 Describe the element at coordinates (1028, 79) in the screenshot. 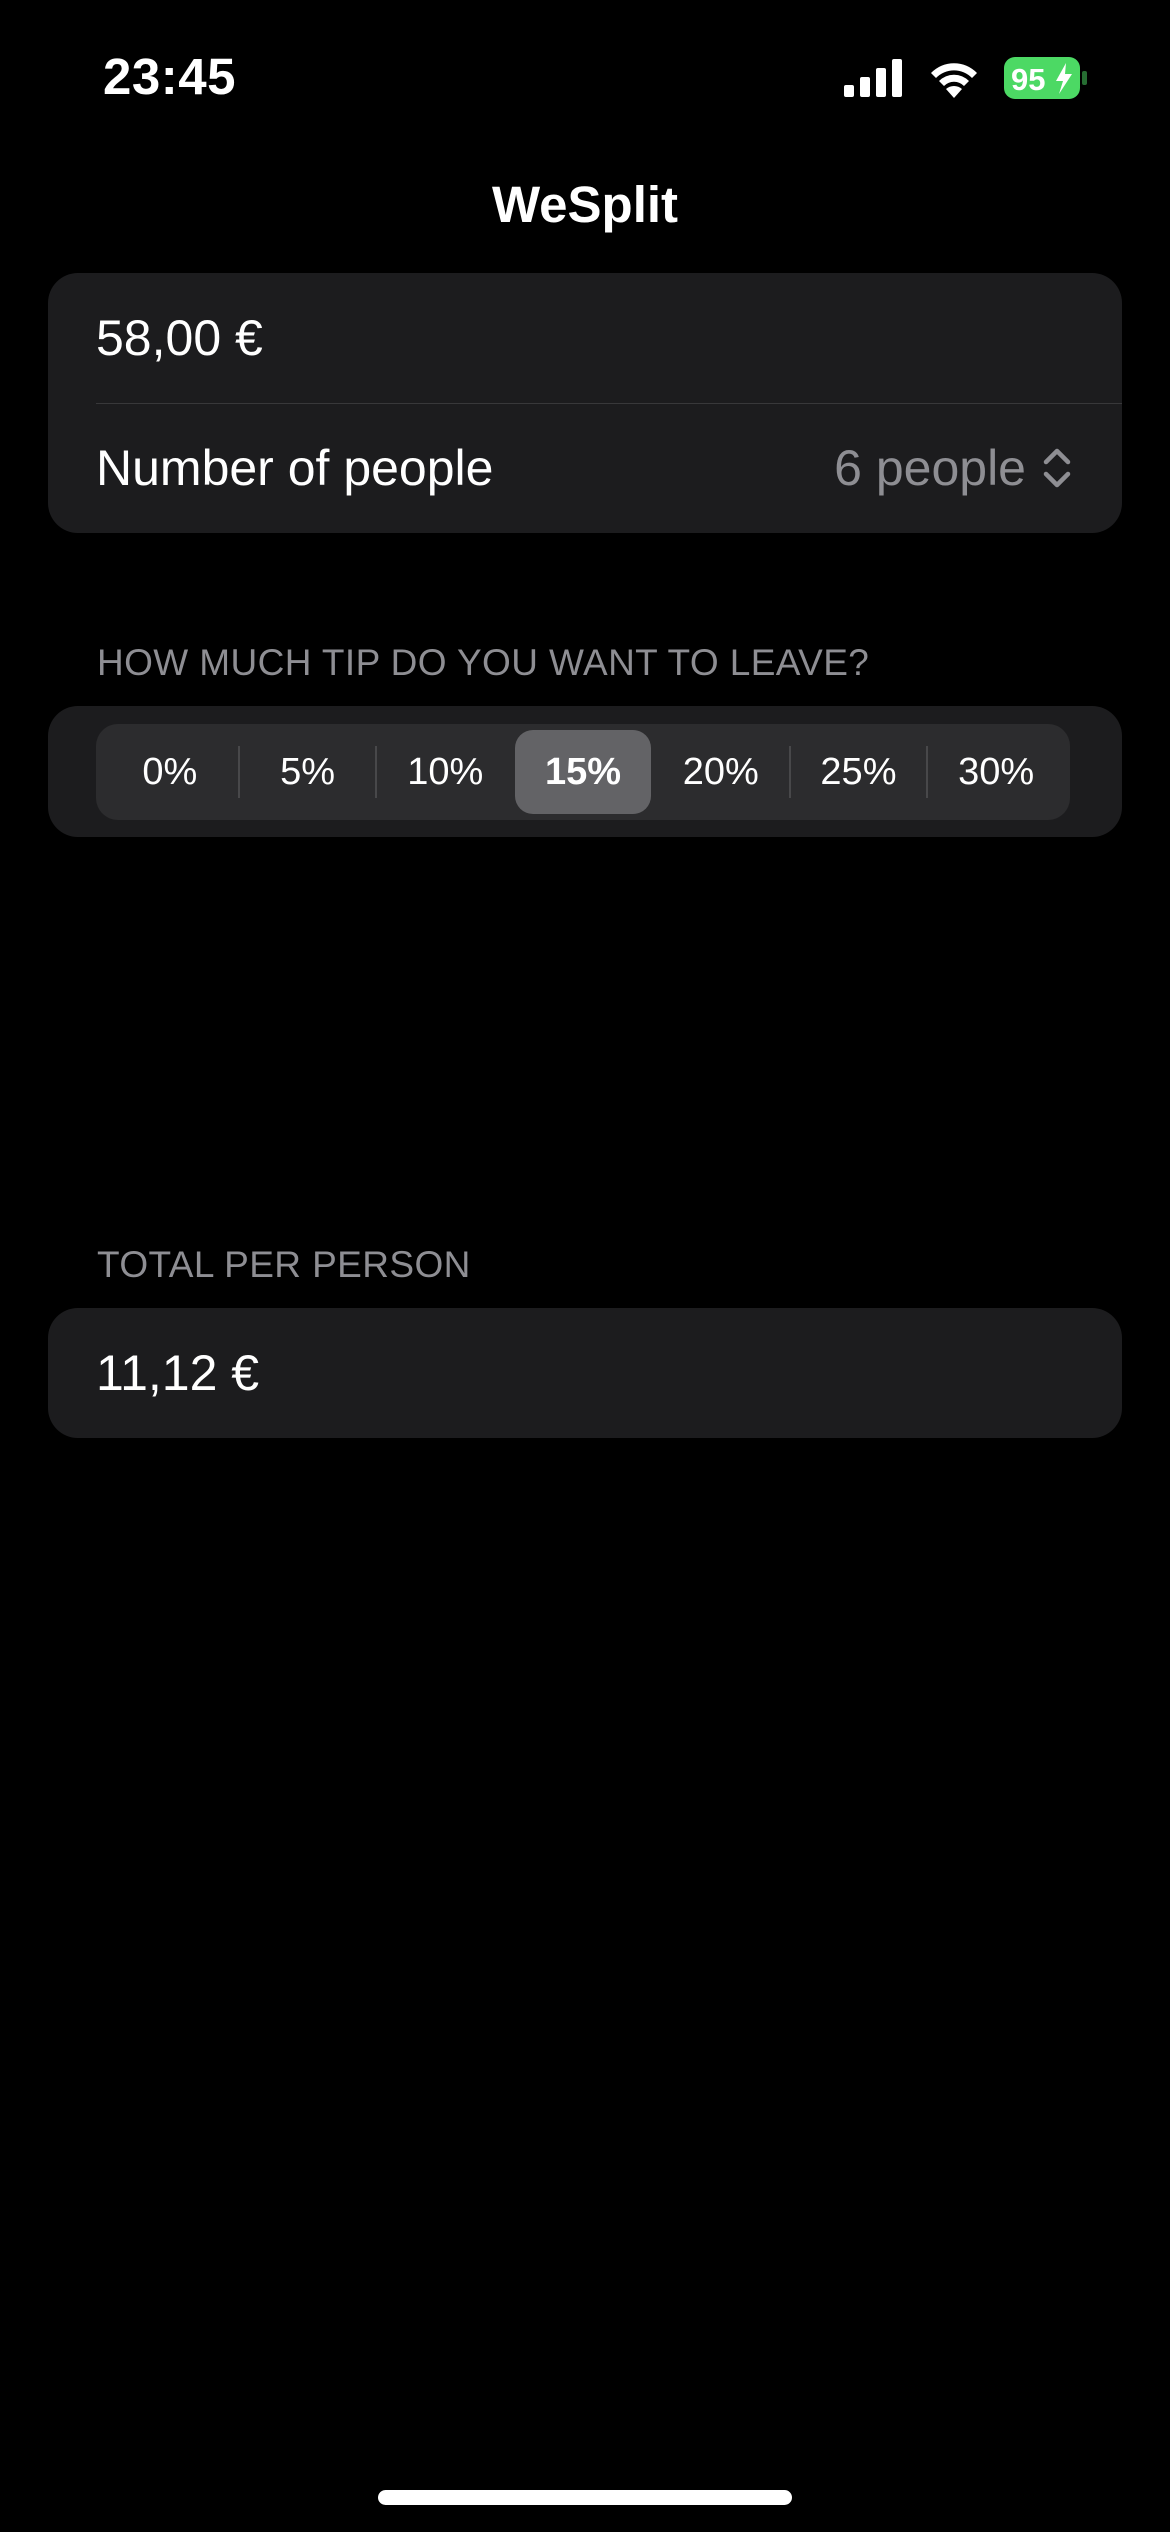

I see `battery-level-text: 95` at that location.